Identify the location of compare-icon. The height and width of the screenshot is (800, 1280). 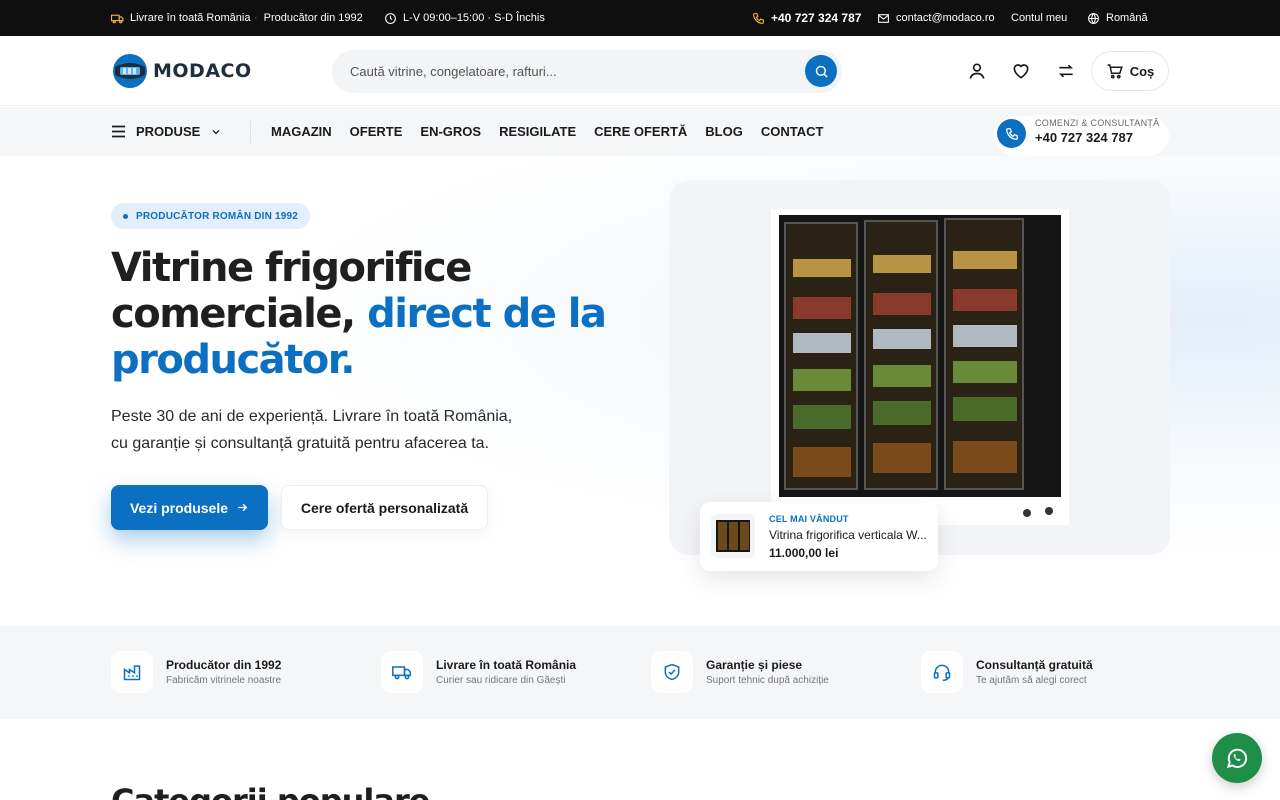
(1066, 71).